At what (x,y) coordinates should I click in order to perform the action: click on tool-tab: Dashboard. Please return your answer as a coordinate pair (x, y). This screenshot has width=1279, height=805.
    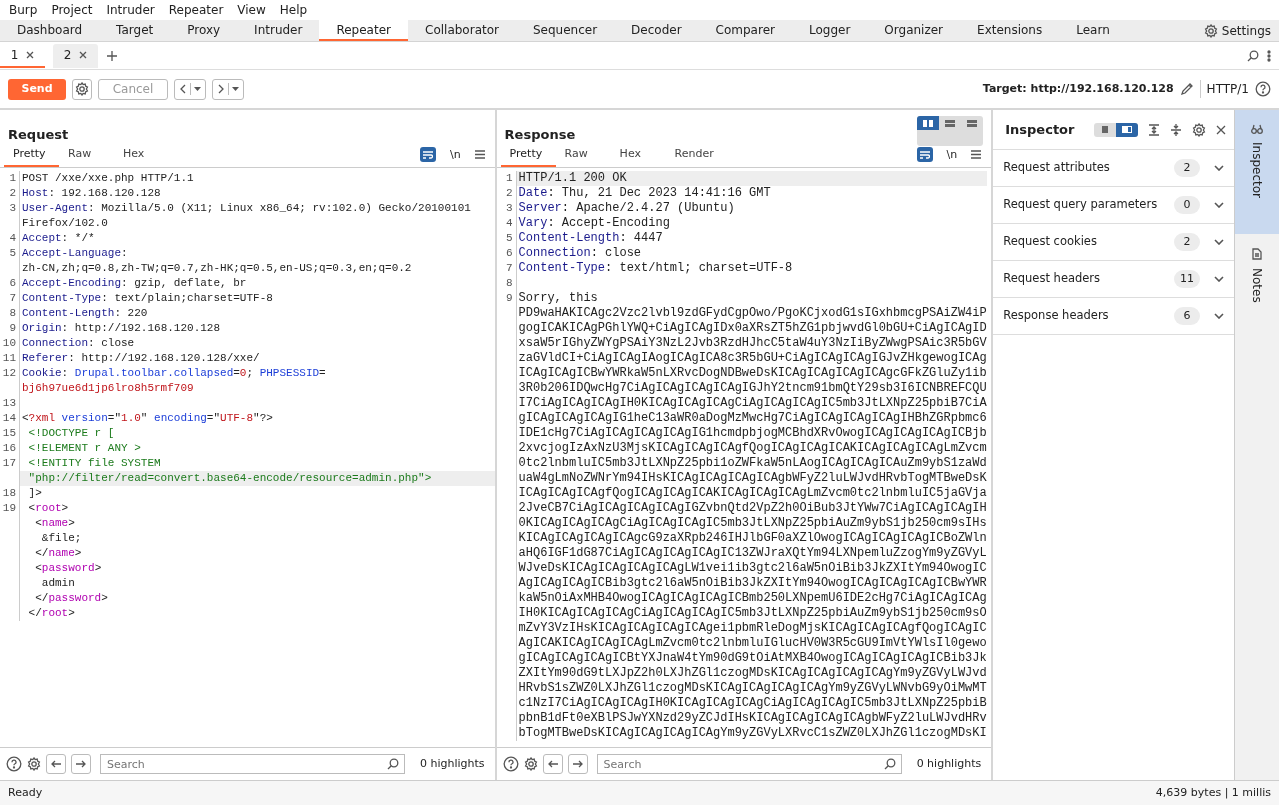
    Looking at the image, I should click on (50, 30).